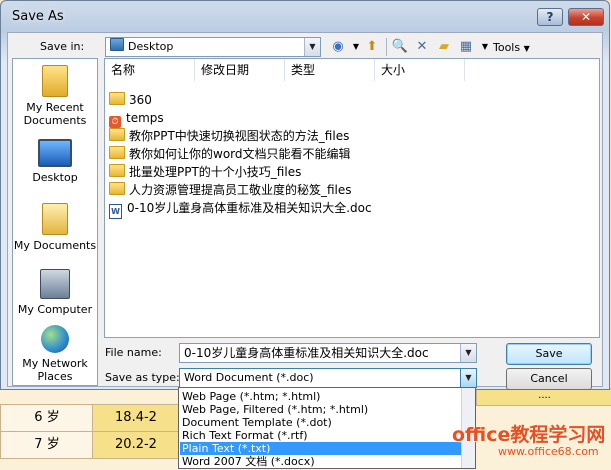  What do you see at coordinates (322, 448) in the screenshot?
I see `type-option-selected: Plain Text (*.txt)` at bounding box center [322, 448].